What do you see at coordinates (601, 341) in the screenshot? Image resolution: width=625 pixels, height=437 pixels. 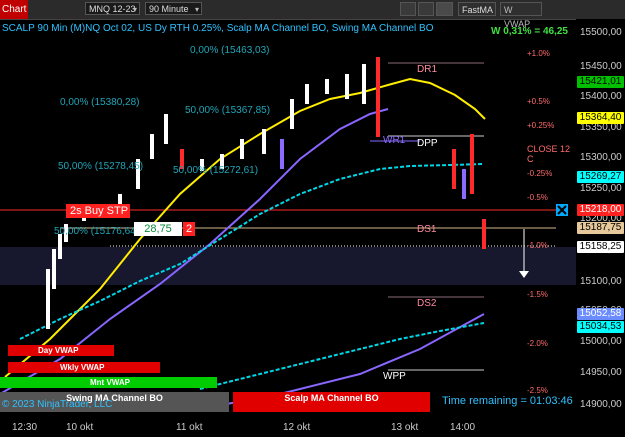 I see `price-tick: 15000,00` at bounding box center [601, 341].